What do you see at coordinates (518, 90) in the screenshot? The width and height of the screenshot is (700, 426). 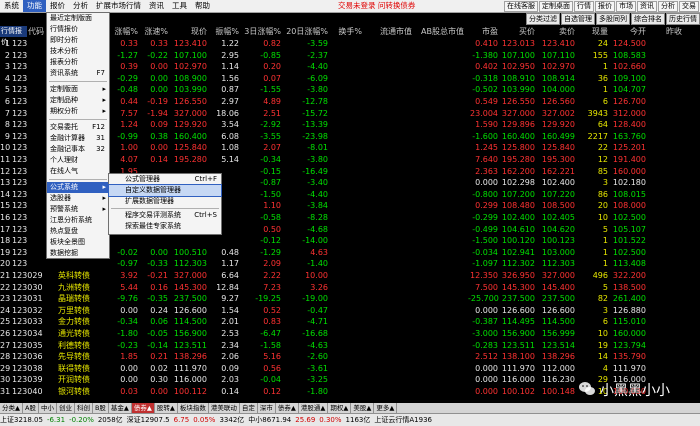 I see `cell-bid: 103.990` at bounding box center [518, 90].